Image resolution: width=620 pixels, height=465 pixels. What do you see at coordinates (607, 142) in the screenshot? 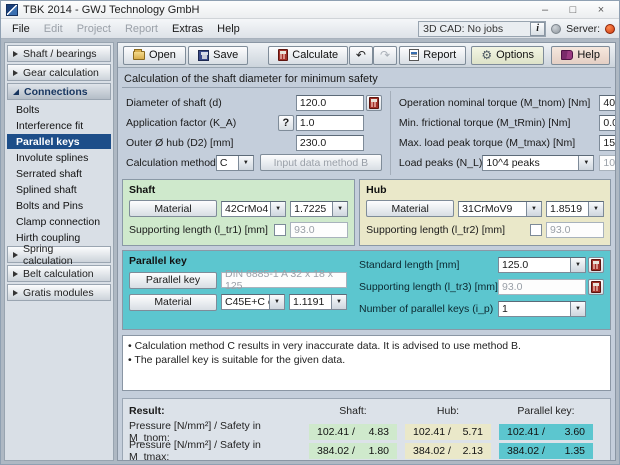
I see `peak-torque-input: 15000.0` at bounding box center [607, 142].